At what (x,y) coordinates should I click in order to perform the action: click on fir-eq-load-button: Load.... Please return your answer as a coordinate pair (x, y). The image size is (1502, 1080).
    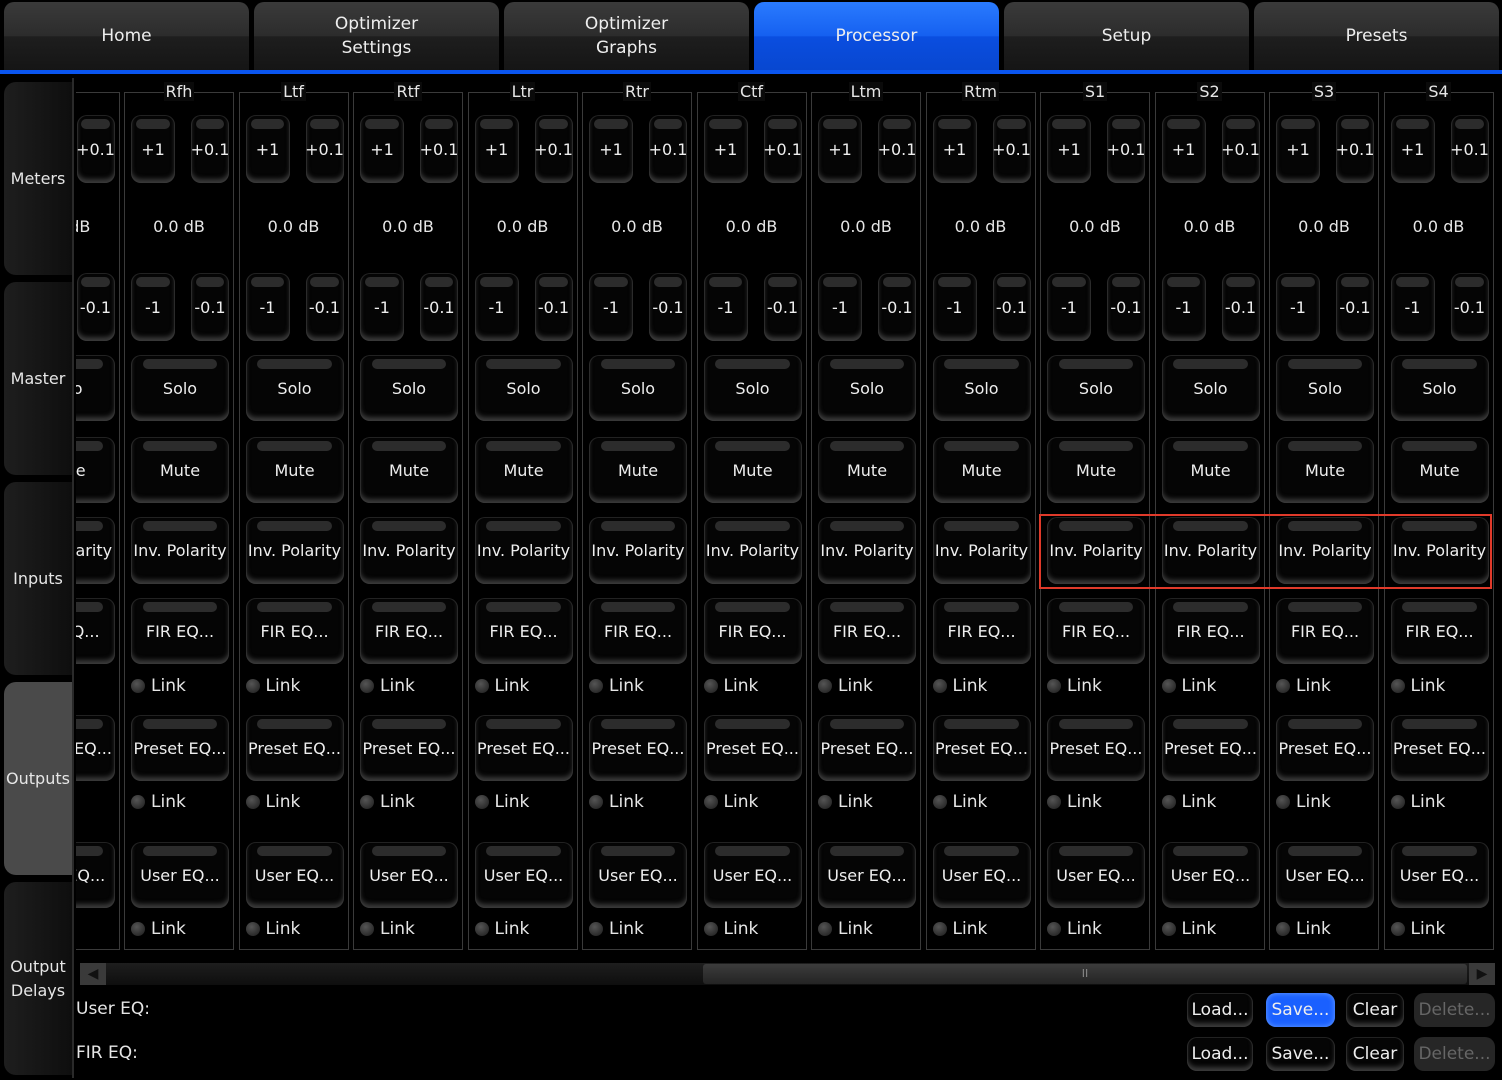
    Looking at the image, I should click on (1220, 1054).